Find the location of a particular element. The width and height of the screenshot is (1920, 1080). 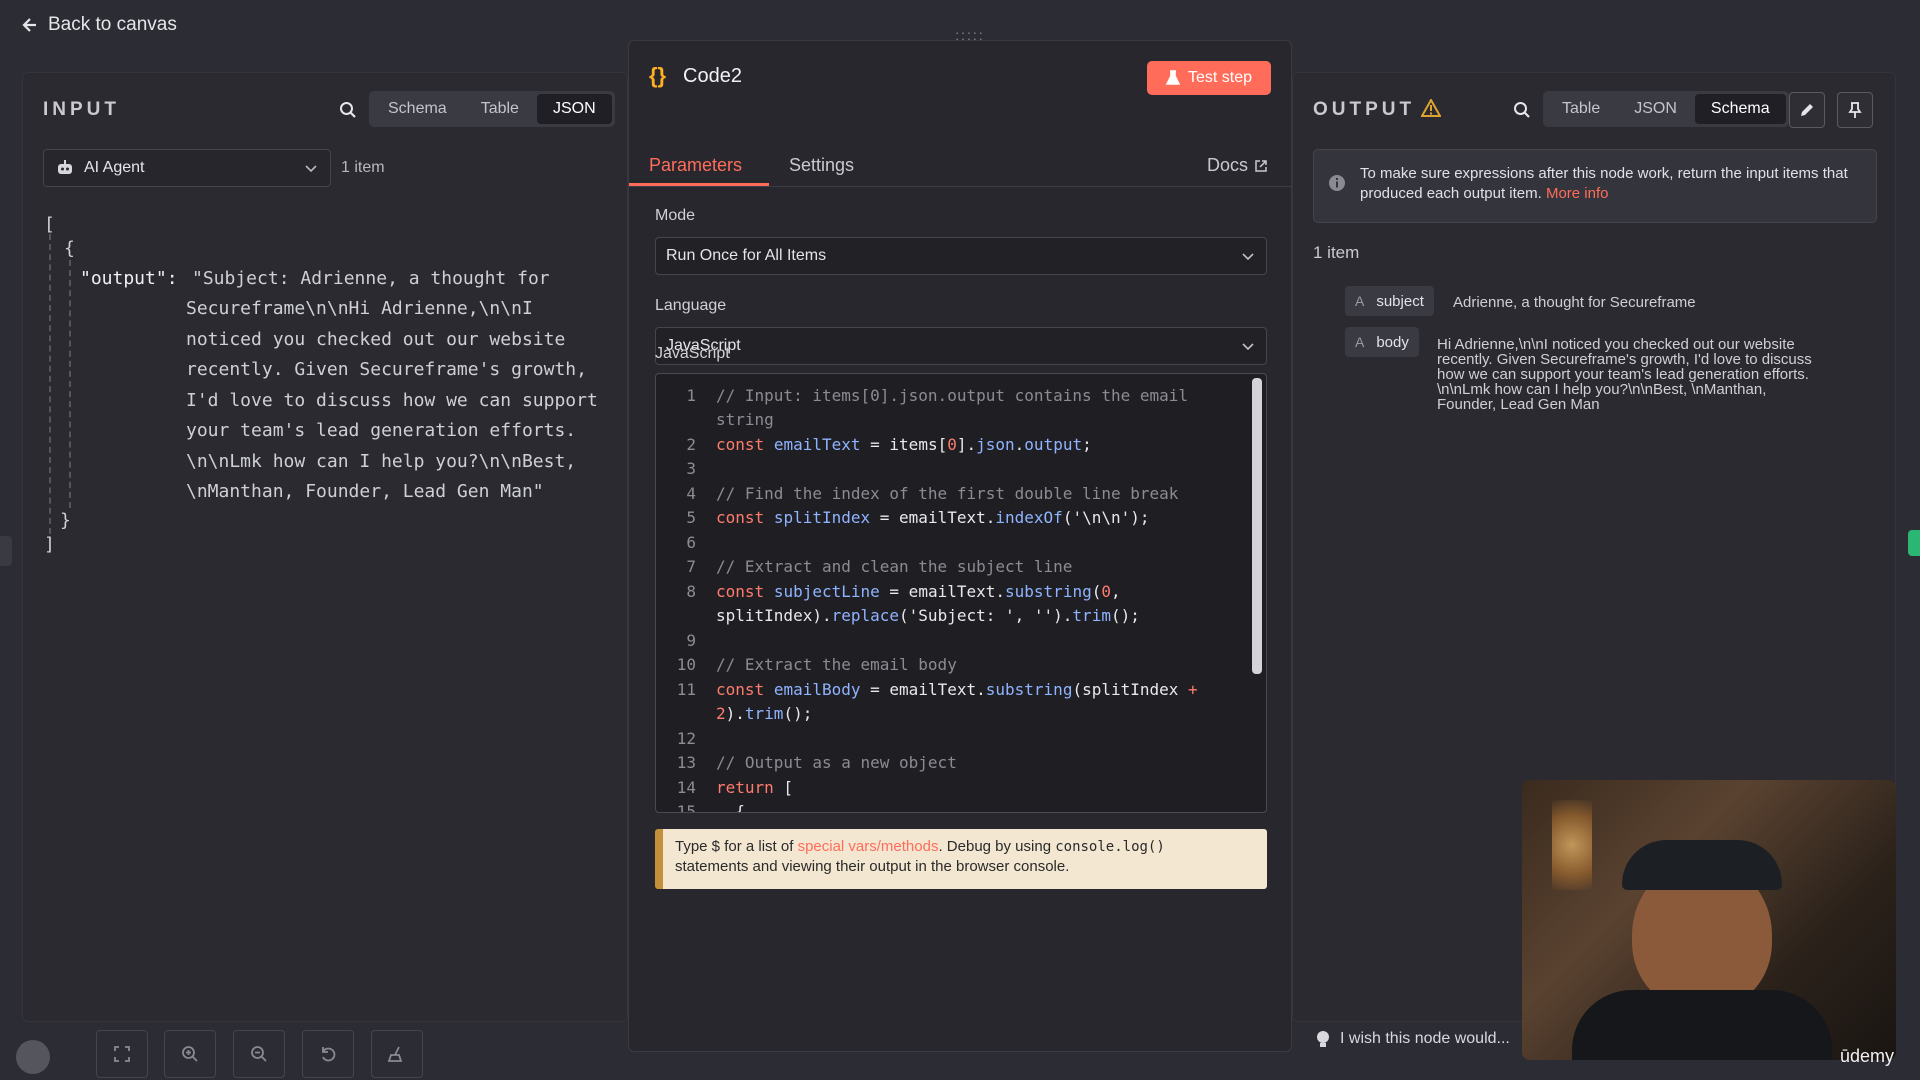

schema-field-body: A body is located at coordinates (1382, 342).